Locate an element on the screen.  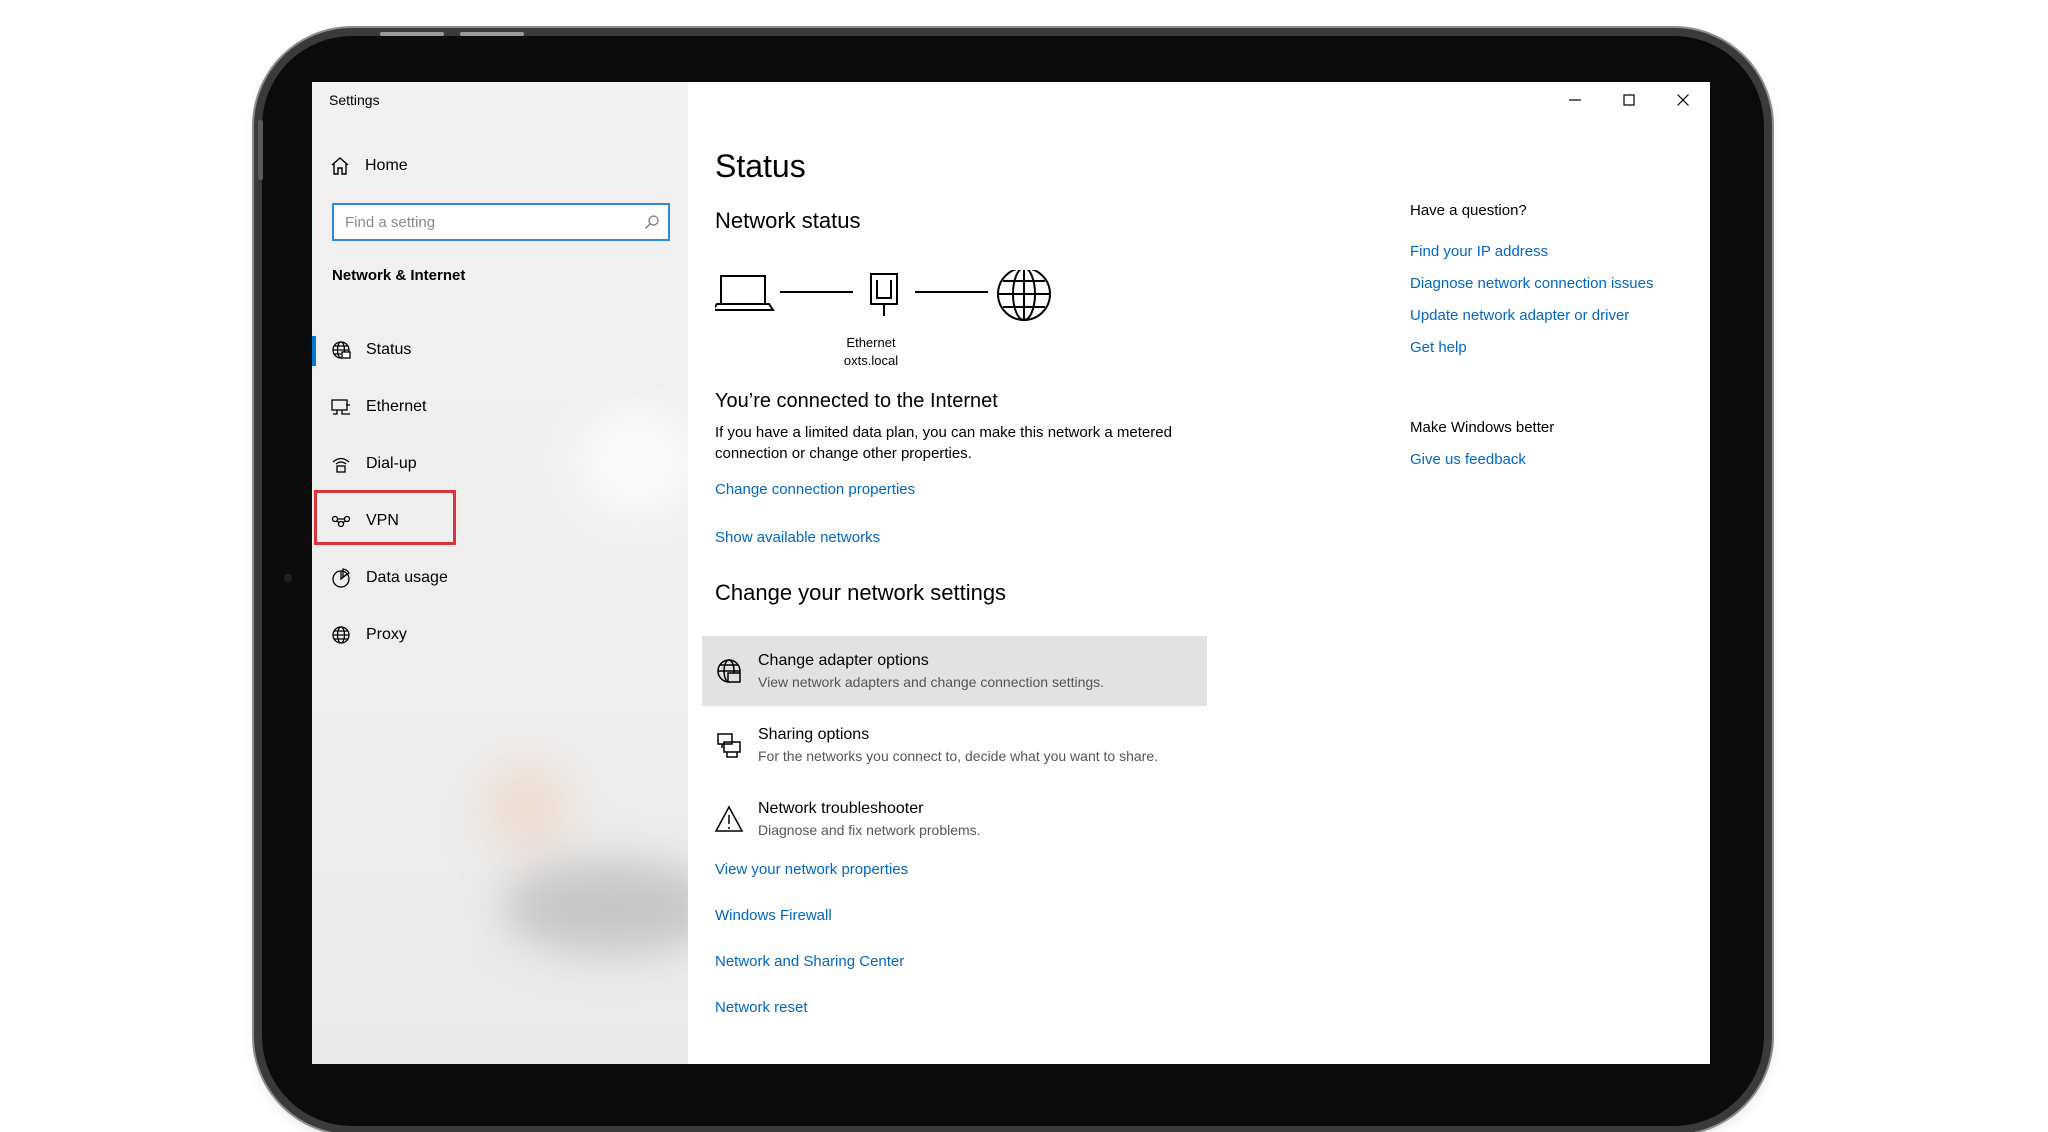
sidebar-item-proxy: Proxy is located at coordinates (500, 634).